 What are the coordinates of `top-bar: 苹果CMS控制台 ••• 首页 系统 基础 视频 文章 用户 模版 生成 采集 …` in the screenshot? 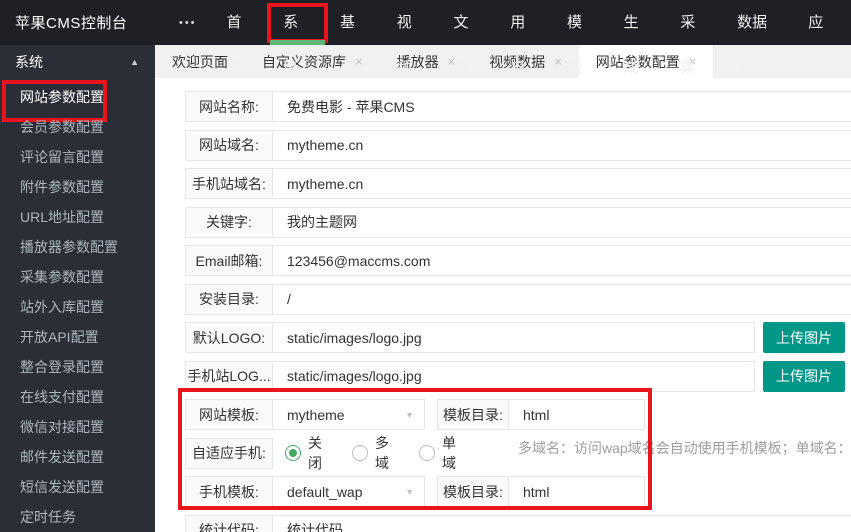 It's located at (425, 38).